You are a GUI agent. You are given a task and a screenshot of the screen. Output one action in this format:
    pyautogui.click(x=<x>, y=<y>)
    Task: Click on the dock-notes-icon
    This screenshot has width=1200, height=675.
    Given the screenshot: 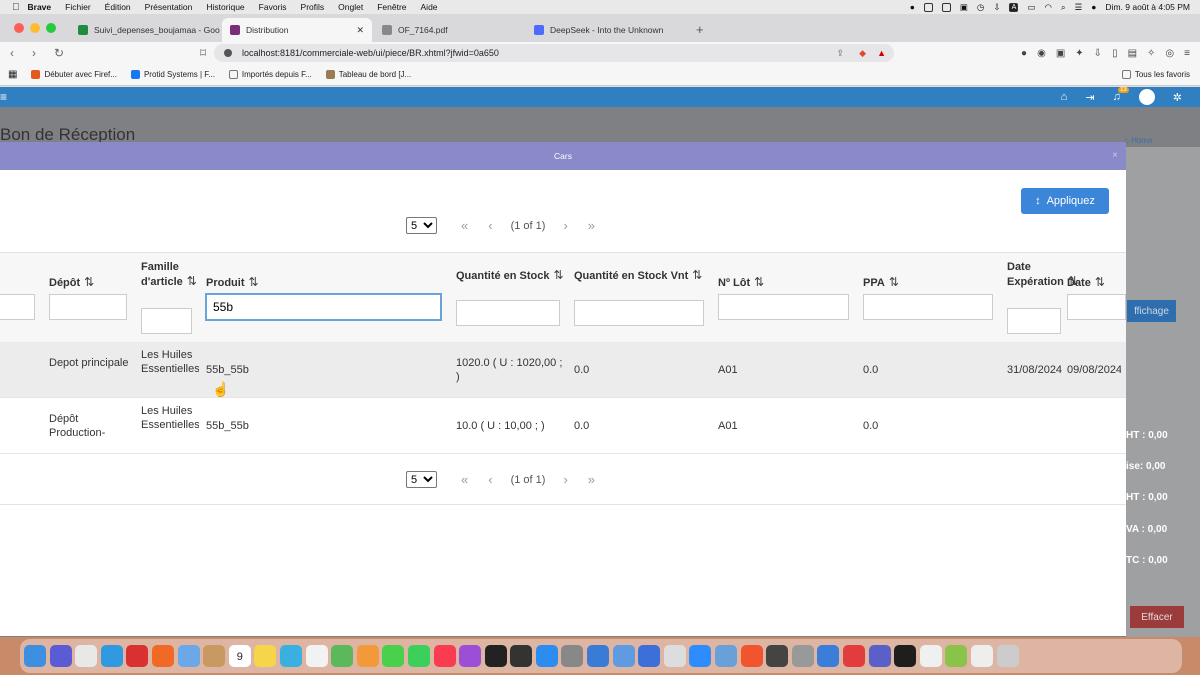 What is the action you would take?
    pyautogui.click(x=265, y=656)
    